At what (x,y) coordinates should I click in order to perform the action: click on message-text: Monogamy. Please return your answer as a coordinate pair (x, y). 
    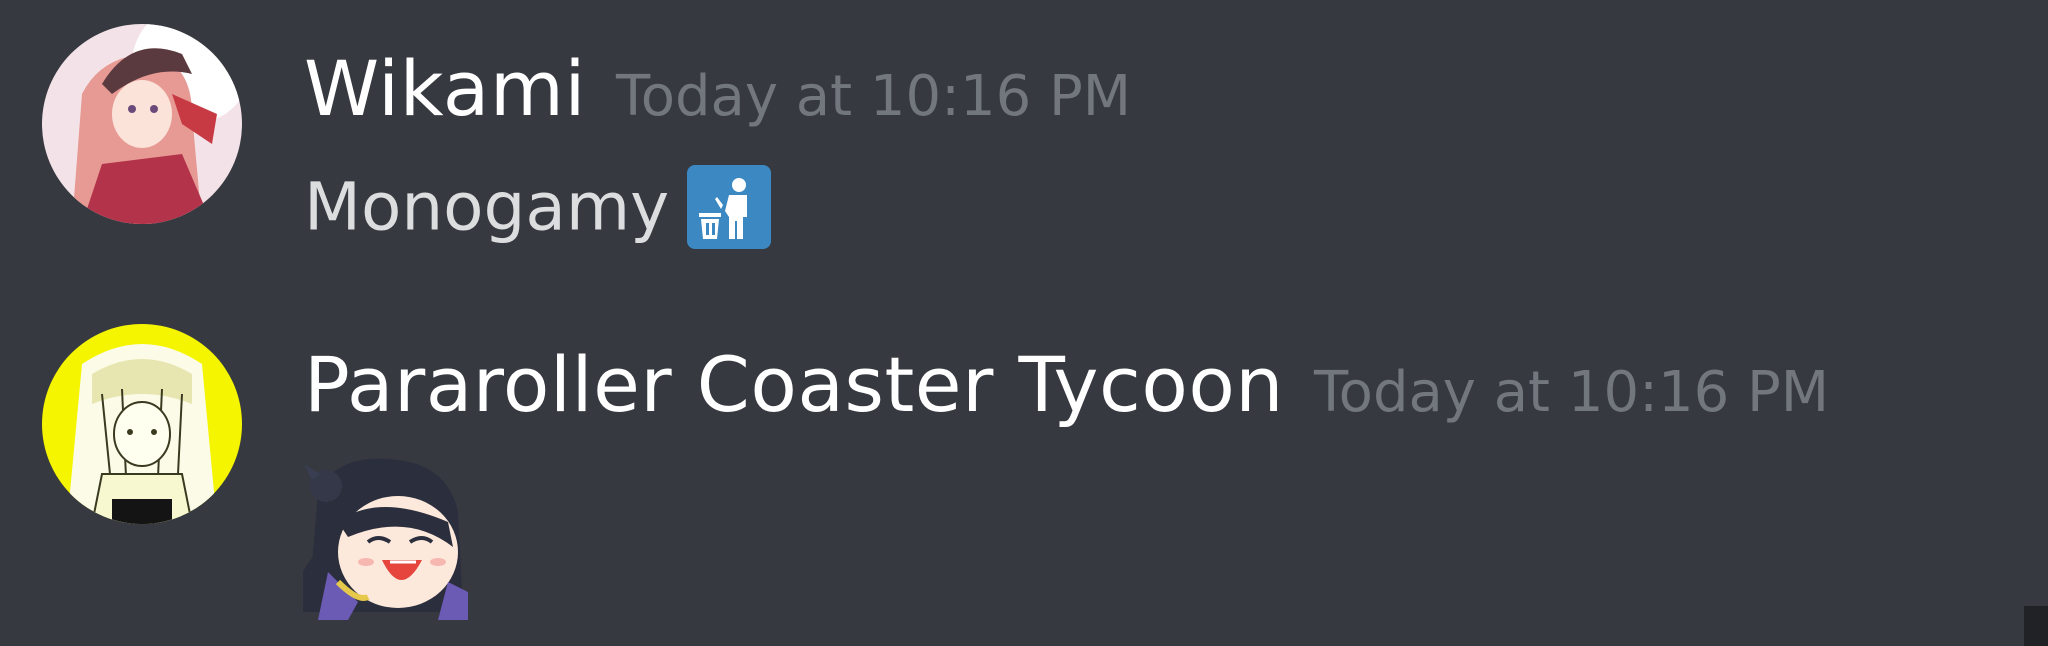
    Looking at the image, I should click on (487, 207).